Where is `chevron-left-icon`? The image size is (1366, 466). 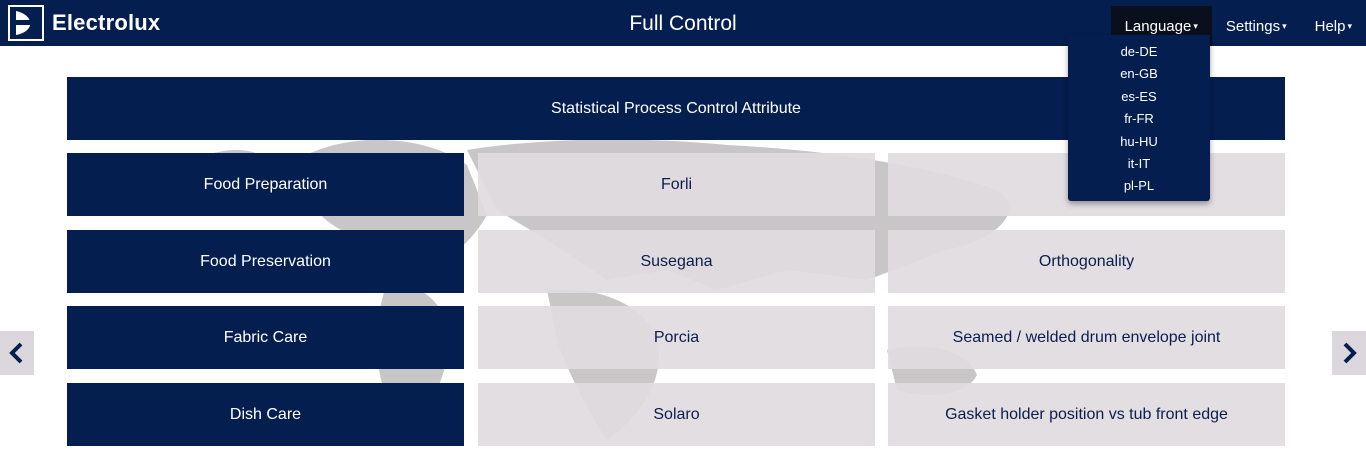 chevron-left-icon is located at coordinates (16, 353).